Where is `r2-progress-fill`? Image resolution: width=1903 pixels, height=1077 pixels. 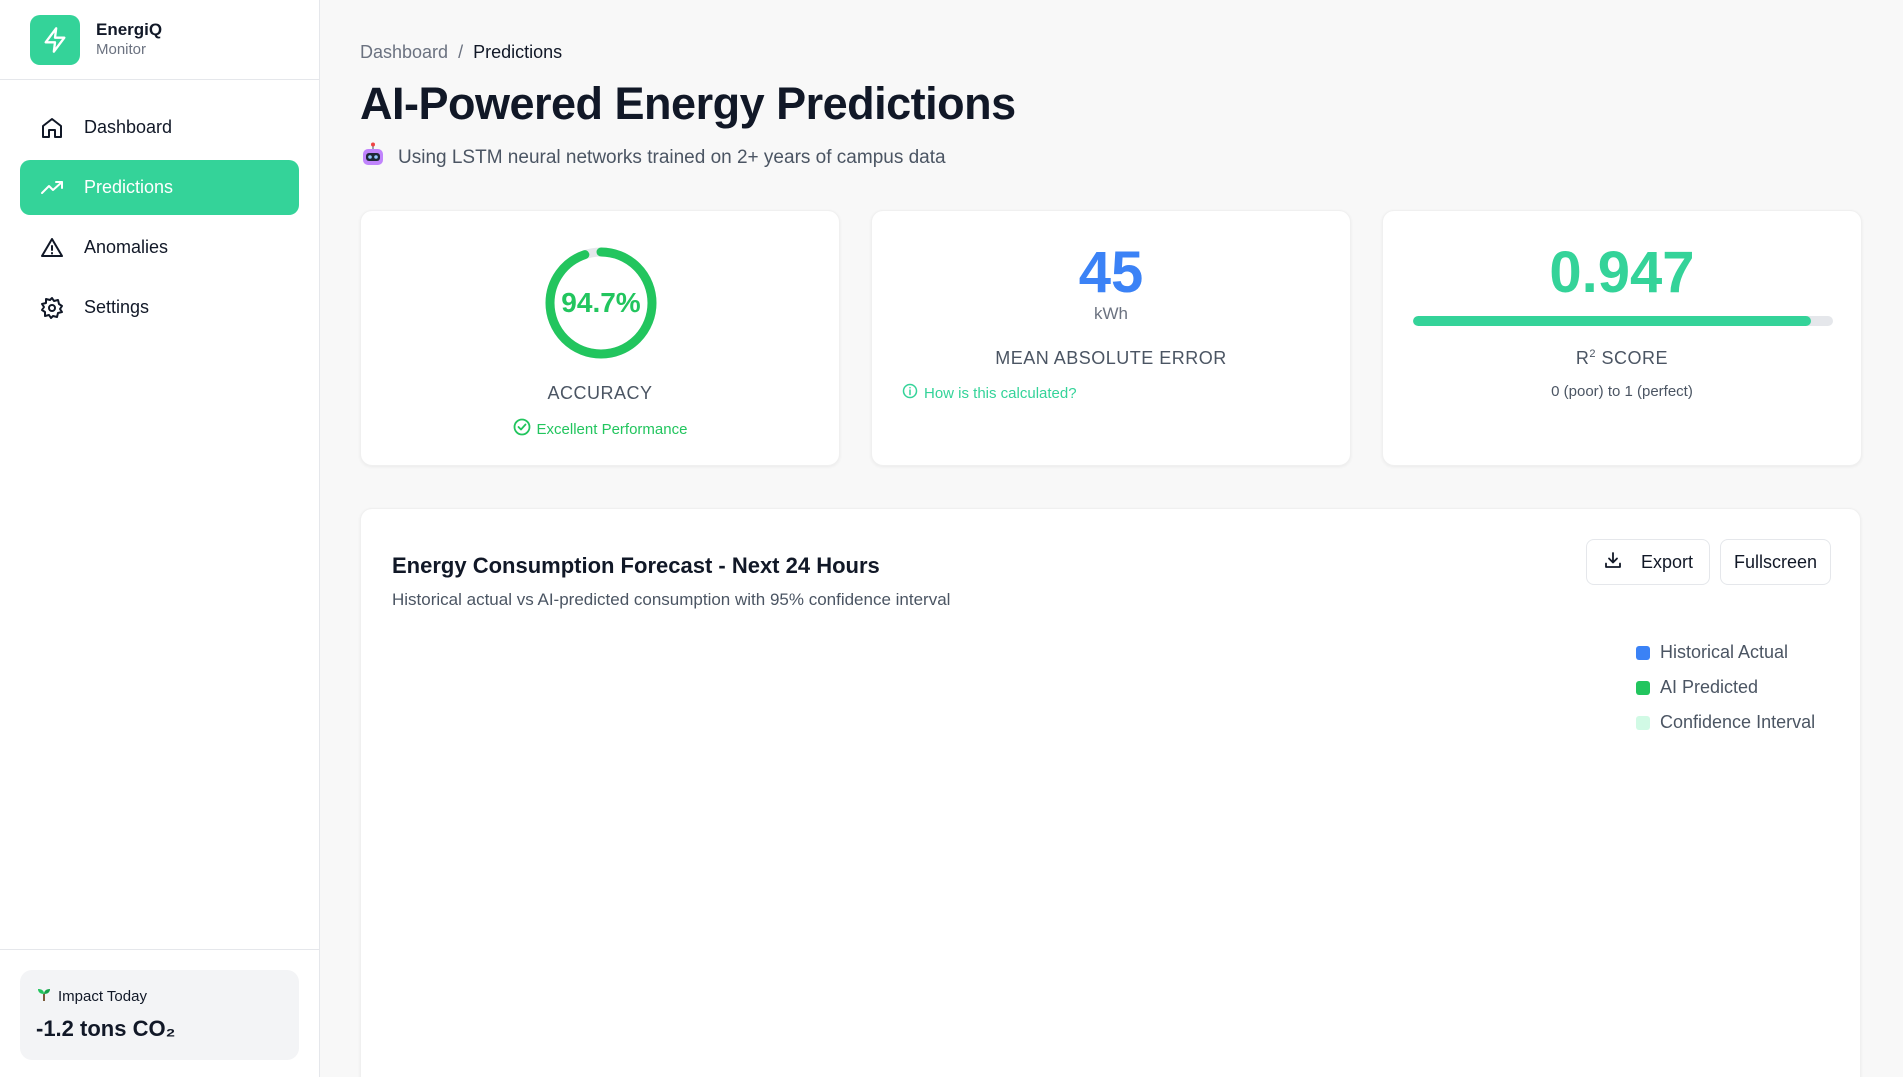 r2-progress-fill is located at coordinates (1612, 321).